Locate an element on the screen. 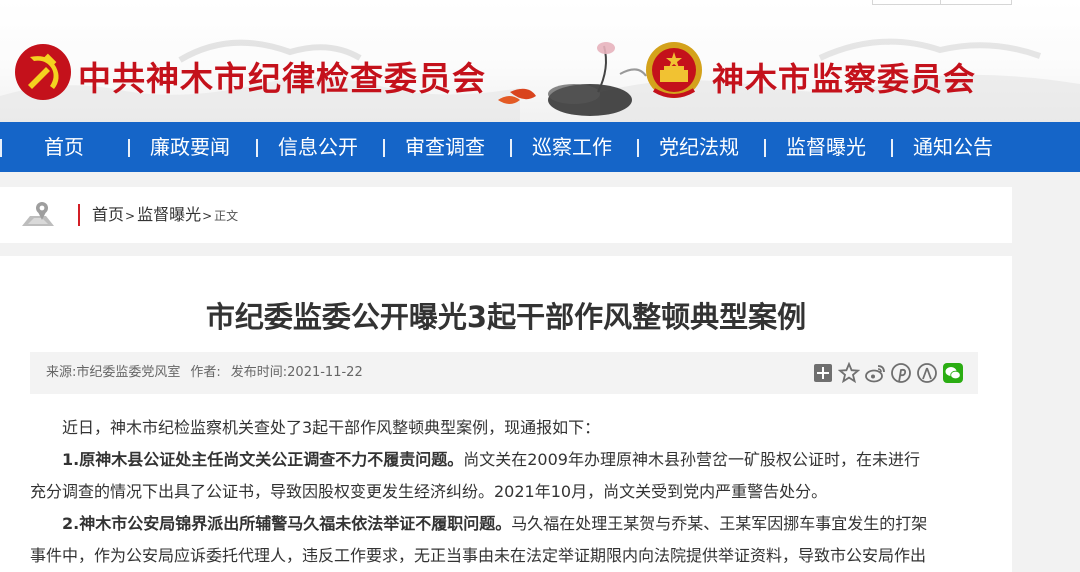 The image size is (1080, 572). article-meta-bar: 来源:市纪委监委党风室 作者: 发布时间:2021-11-22 is located at coordinates (504, 373).